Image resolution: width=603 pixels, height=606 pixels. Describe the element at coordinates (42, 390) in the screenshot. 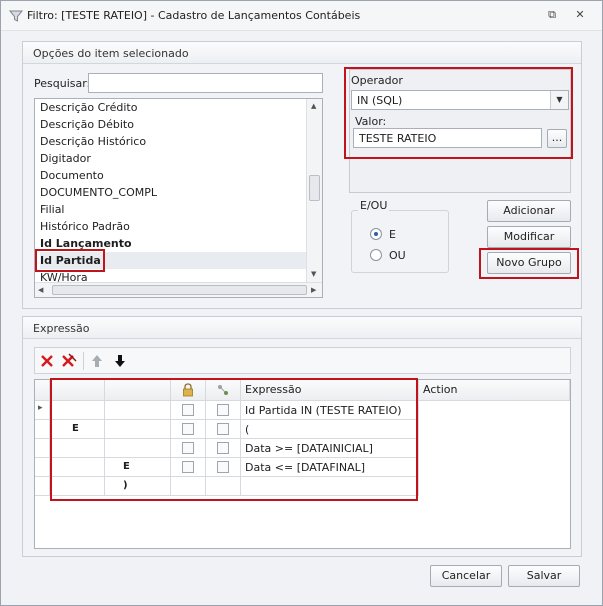

I see `row-indicator-header` at that location.